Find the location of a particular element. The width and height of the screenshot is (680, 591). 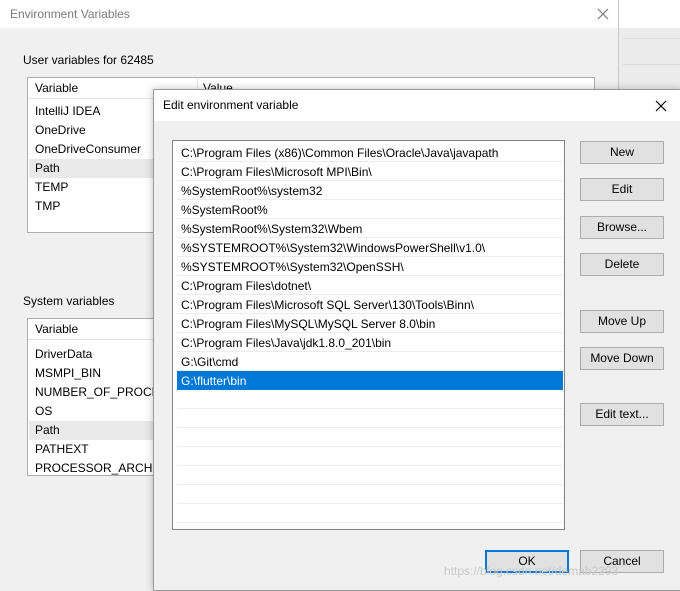

user-header-variable: Variable is located at coordinates (56, 88).